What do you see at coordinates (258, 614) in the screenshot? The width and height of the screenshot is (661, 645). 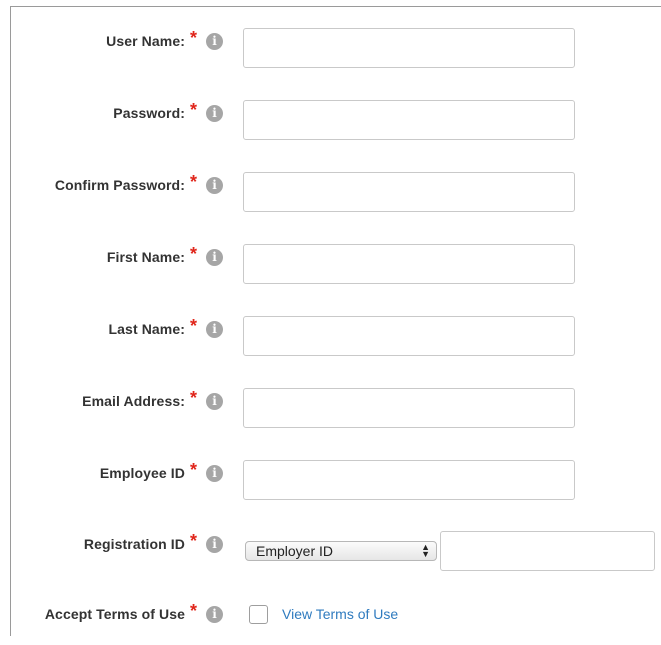 I see `accept-terms-checkbox` at bounding box center [258, 614].